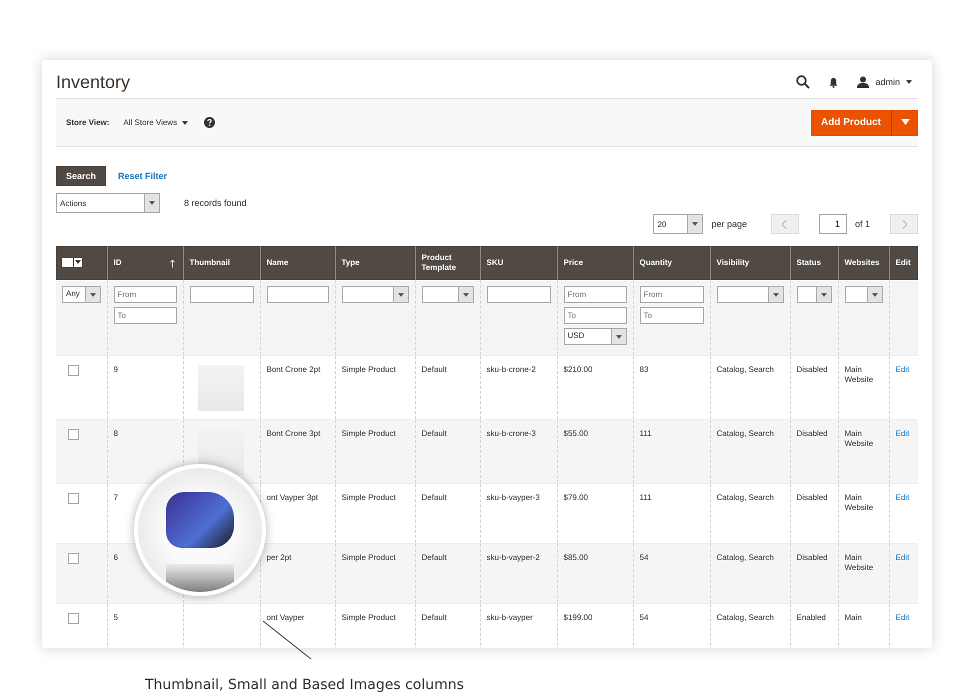 The width and height of the screenshot is (972, 700). Describe the element at coordinates (863, 82) in the screenshot. I see `user-icon` at that location.